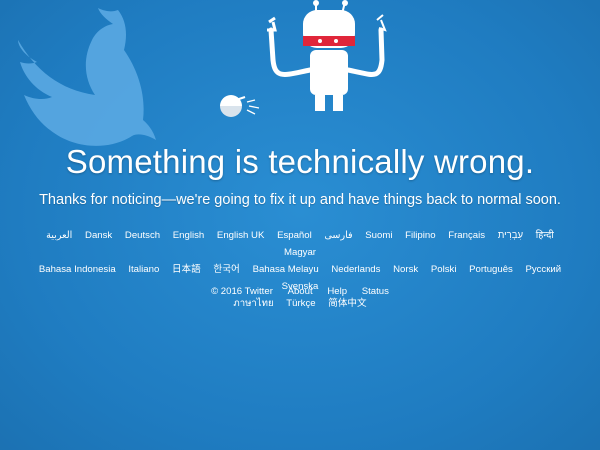 Image resolution: width=600 pixels, height=450 pixels. What do you see at coordinates (355, 269) in the screenshot?
I see `language-link: Nederlands` at bounding box center [355, 269].